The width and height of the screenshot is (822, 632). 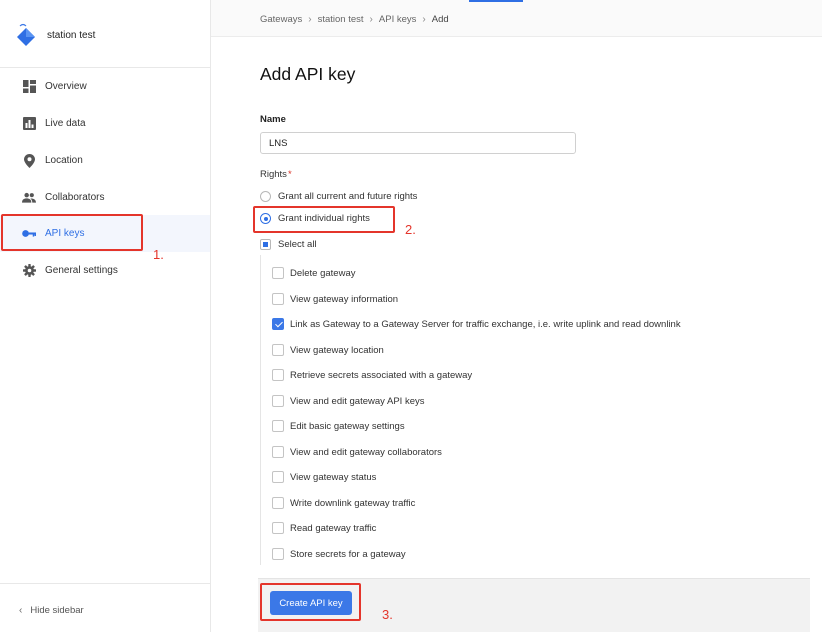 What do you see at coordinates (440, 19) in the screenshot?
I see `breadcrumb-add: Add` at bounding box center [440, 19].